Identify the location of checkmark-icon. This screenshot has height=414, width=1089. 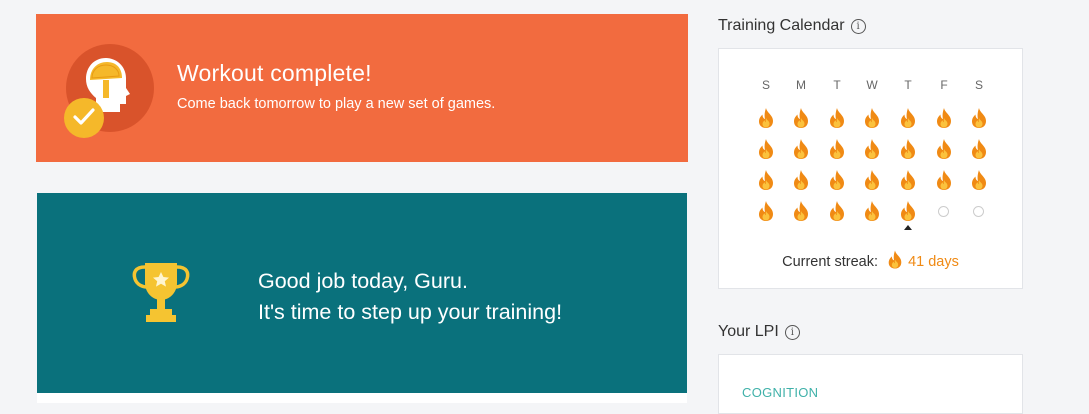
(84, 118).